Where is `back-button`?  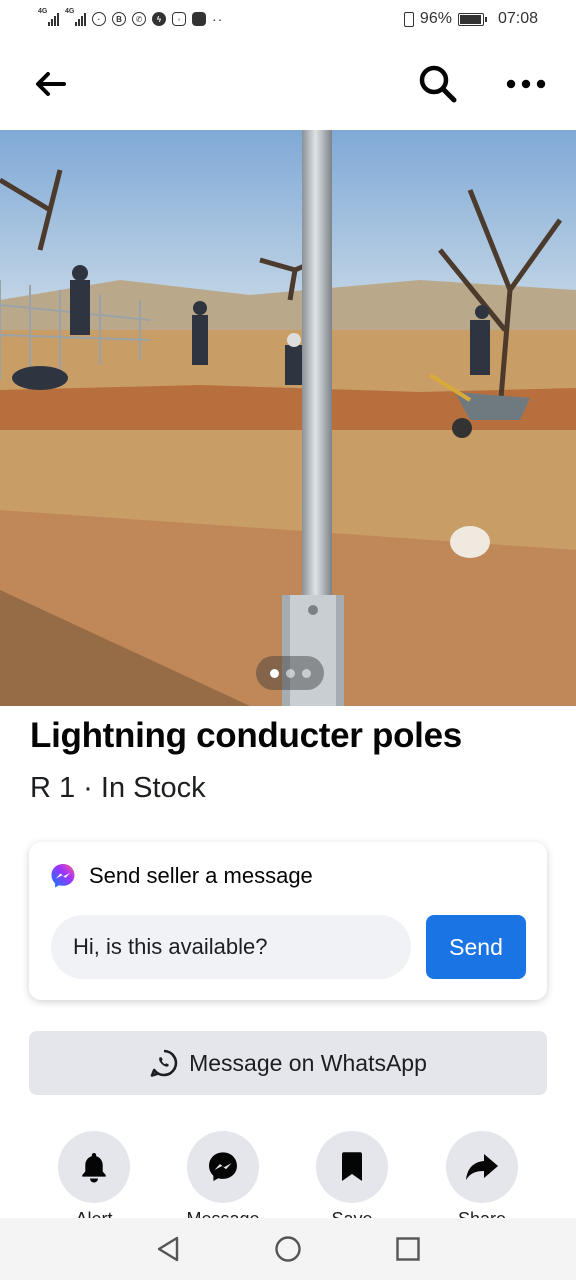
back-button is located at coordinates (50, 84).